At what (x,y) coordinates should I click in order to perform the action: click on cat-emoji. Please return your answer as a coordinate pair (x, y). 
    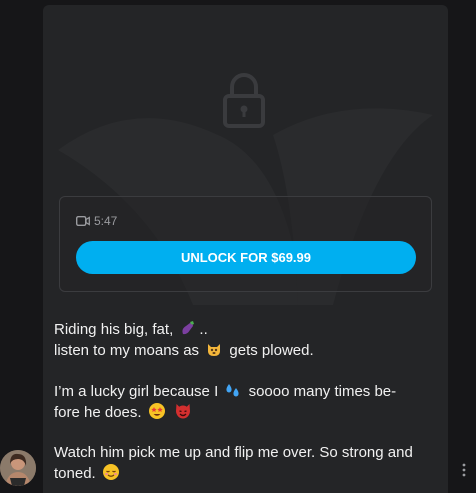
    Looking at the image, I should click on (214, 350).